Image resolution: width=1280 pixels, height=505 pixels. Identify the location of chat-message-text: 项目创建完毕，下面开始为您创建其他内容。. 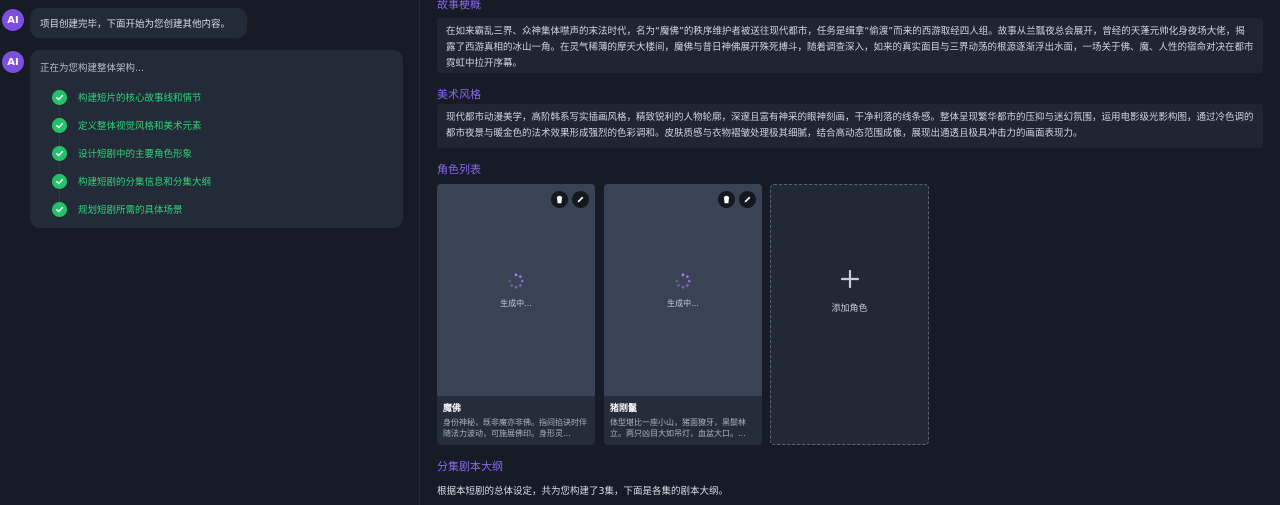
(135, 24).